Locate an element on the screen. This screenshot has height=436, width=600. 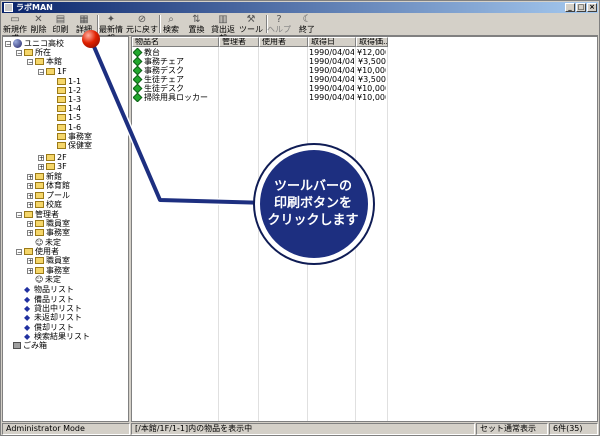
callout-line-2: 印刷ボタンを is located at coordinates (312, 203).